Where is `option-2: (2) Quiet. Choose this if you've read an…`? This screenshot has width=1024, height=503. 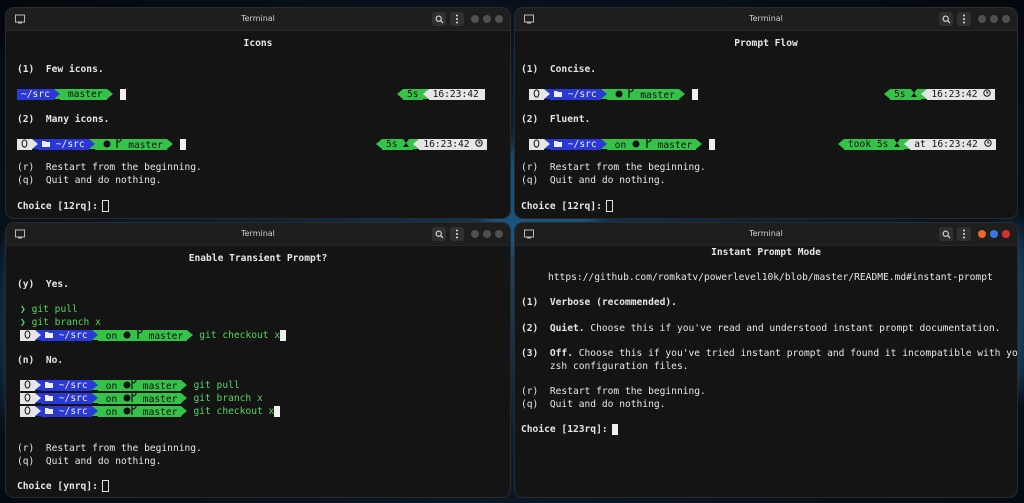 option-2: (2) Quiet. Choose this if you've read an… is located at coordinates (766, 328).